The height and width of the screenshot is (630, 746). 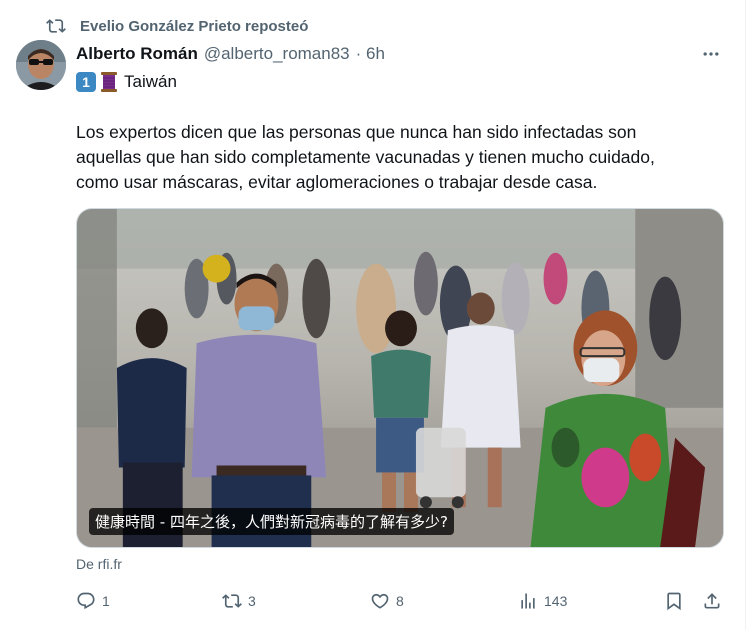 What do you see at coordinates (542, 601) in the screenshot?
I see `views-button: 143` at bounding box center [542, 601].